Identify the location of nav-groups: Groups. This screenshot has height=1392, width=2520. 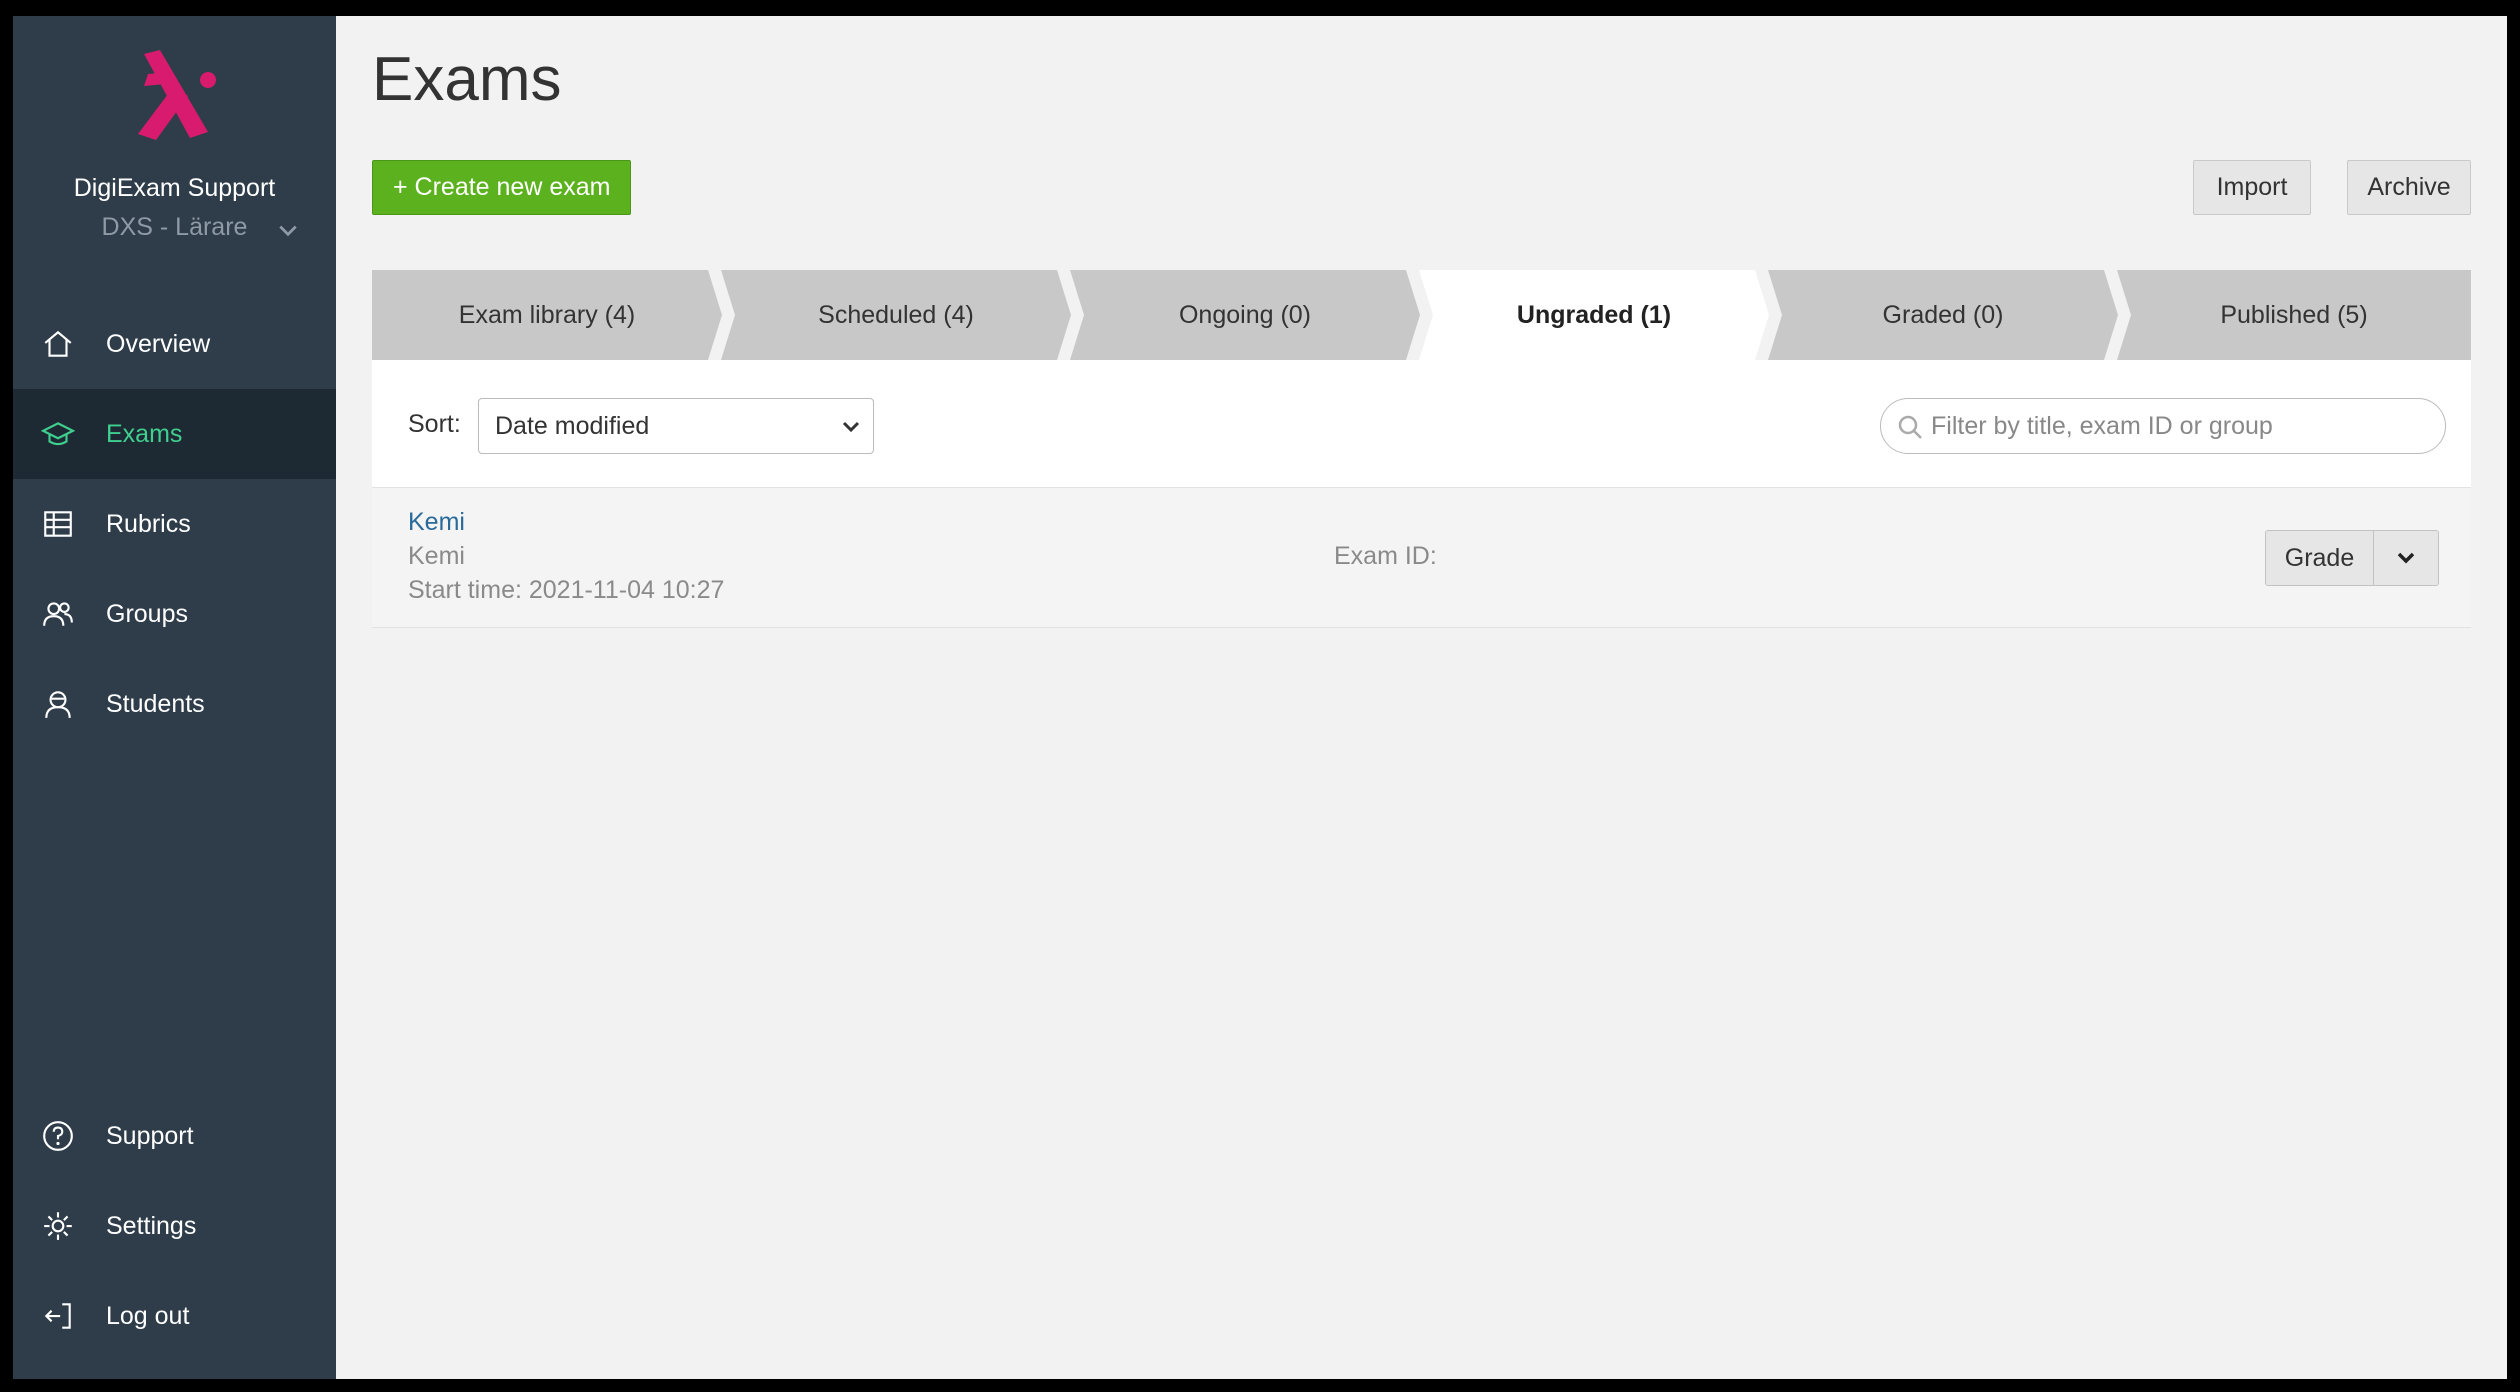
(174, 614).